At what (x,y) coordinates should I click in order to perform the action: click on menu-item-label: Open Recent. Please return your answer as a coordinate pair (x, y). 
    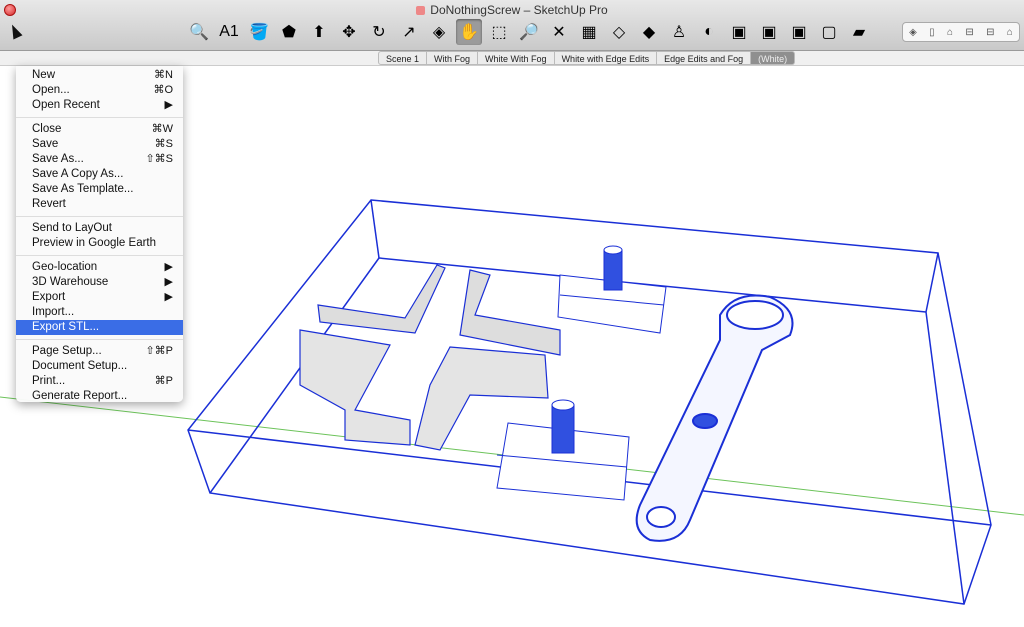
    Looking at the image, I should click on (66, 105).